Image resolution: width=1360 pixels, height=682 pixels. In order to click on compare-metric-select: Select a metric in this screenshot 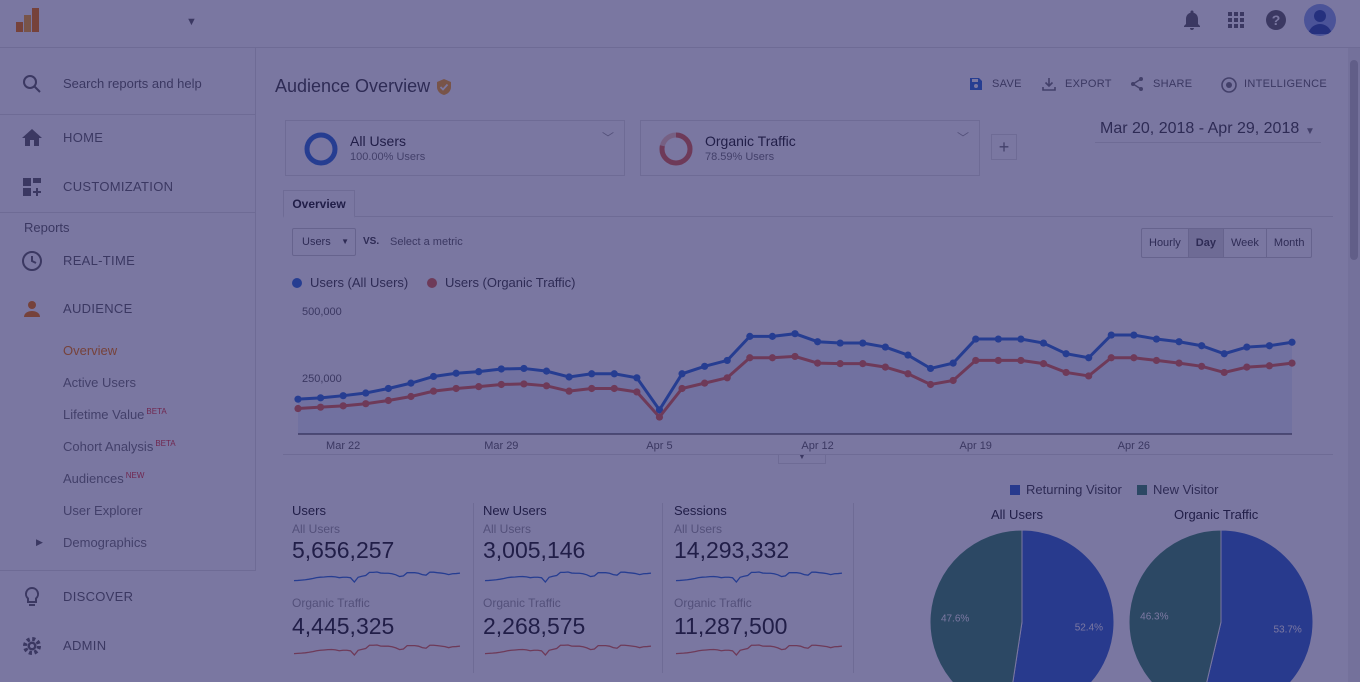, I will do `click(426, 242)`.